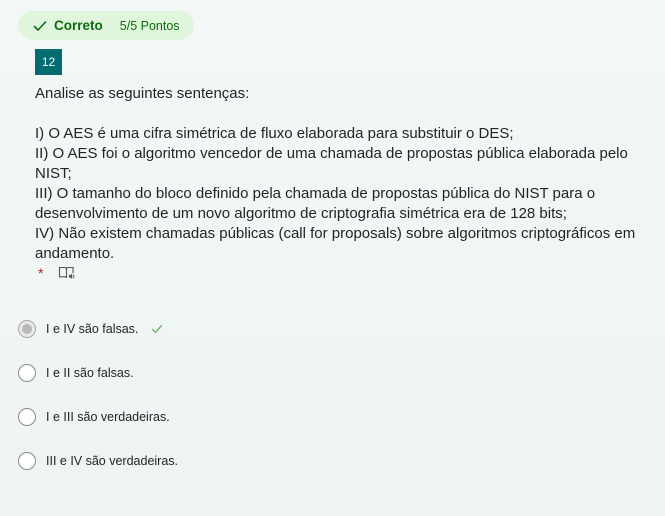 This screenshot has height=516, width=665. What do you see at coordinates (67, 273) in the screenshot?
I see `immersive-reader-icon` at bounding box center [67, 273].